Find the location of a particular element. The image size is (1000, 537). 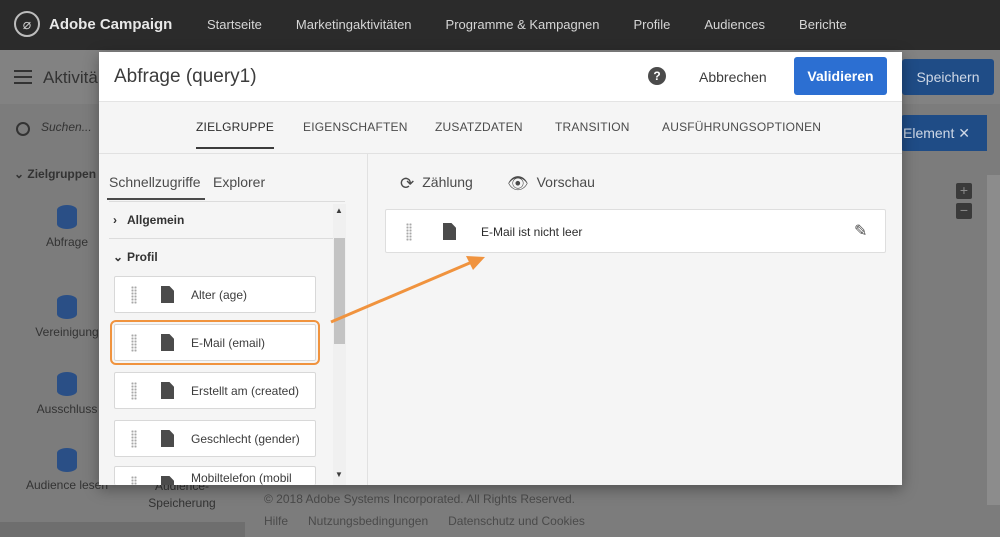

field-mobiltelefon: Mobiltelefon (mobil is located at coordinates (215, 475).